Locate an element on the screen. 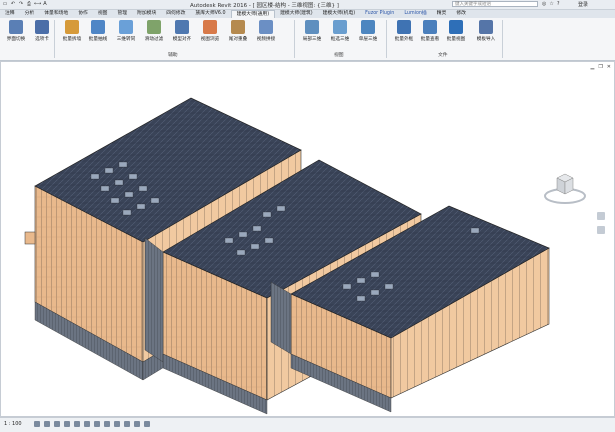 The image size is (615, 432). ribbon-button: 视频拼接 is located at coordinates (266, 31).